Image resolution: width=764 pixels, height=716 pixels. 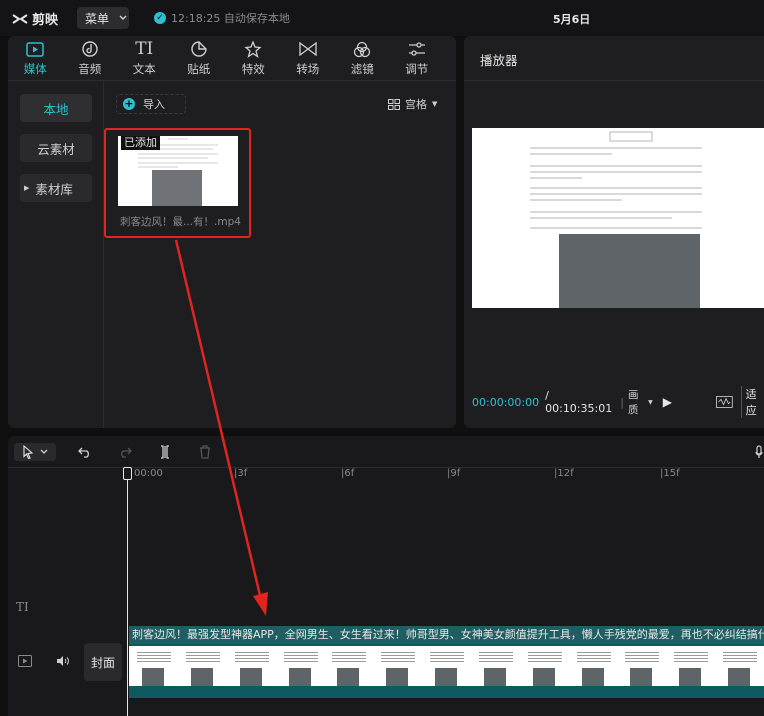 I want to click on sidebar-item-library: ▶ 素材库, so click(x=56, y=188).